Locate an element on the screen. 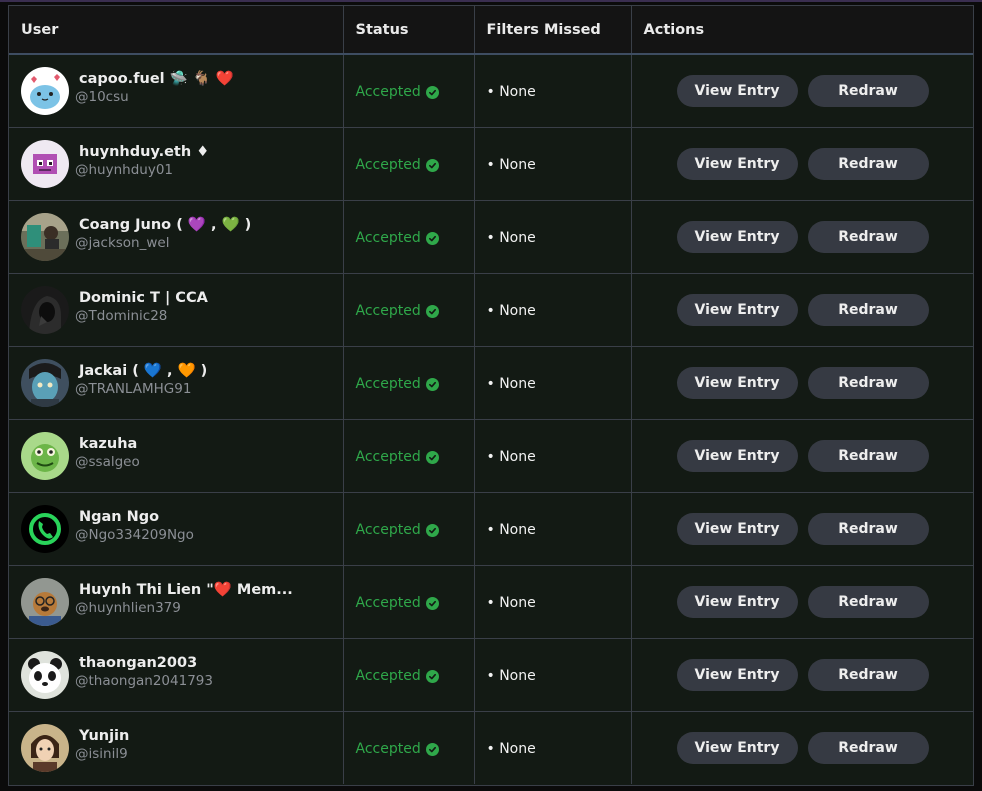  user-cell: Huynh Thi Lien "❤️ Mem... @huynhlien379 is located at coordinates (176, 601).